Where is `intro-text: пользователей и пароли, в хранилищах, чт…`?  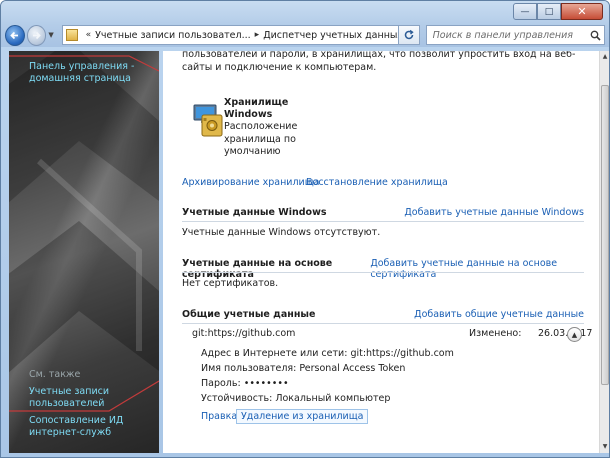
intro-text: пользователей и пароли, в хранилищах, чт… is located at coordinates (379, 62).